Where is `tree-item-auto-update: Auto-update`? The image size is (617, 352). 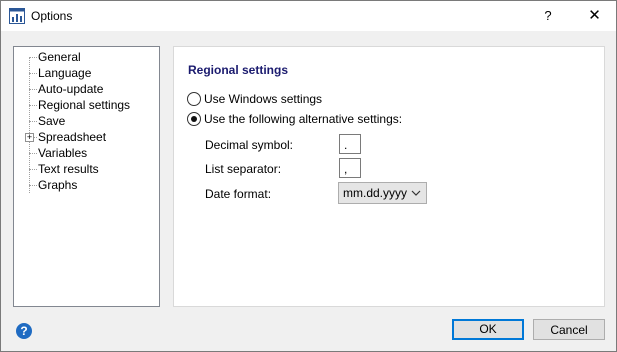
tree-item-auto-update: Auto-update is located at coordinates (84, 89).